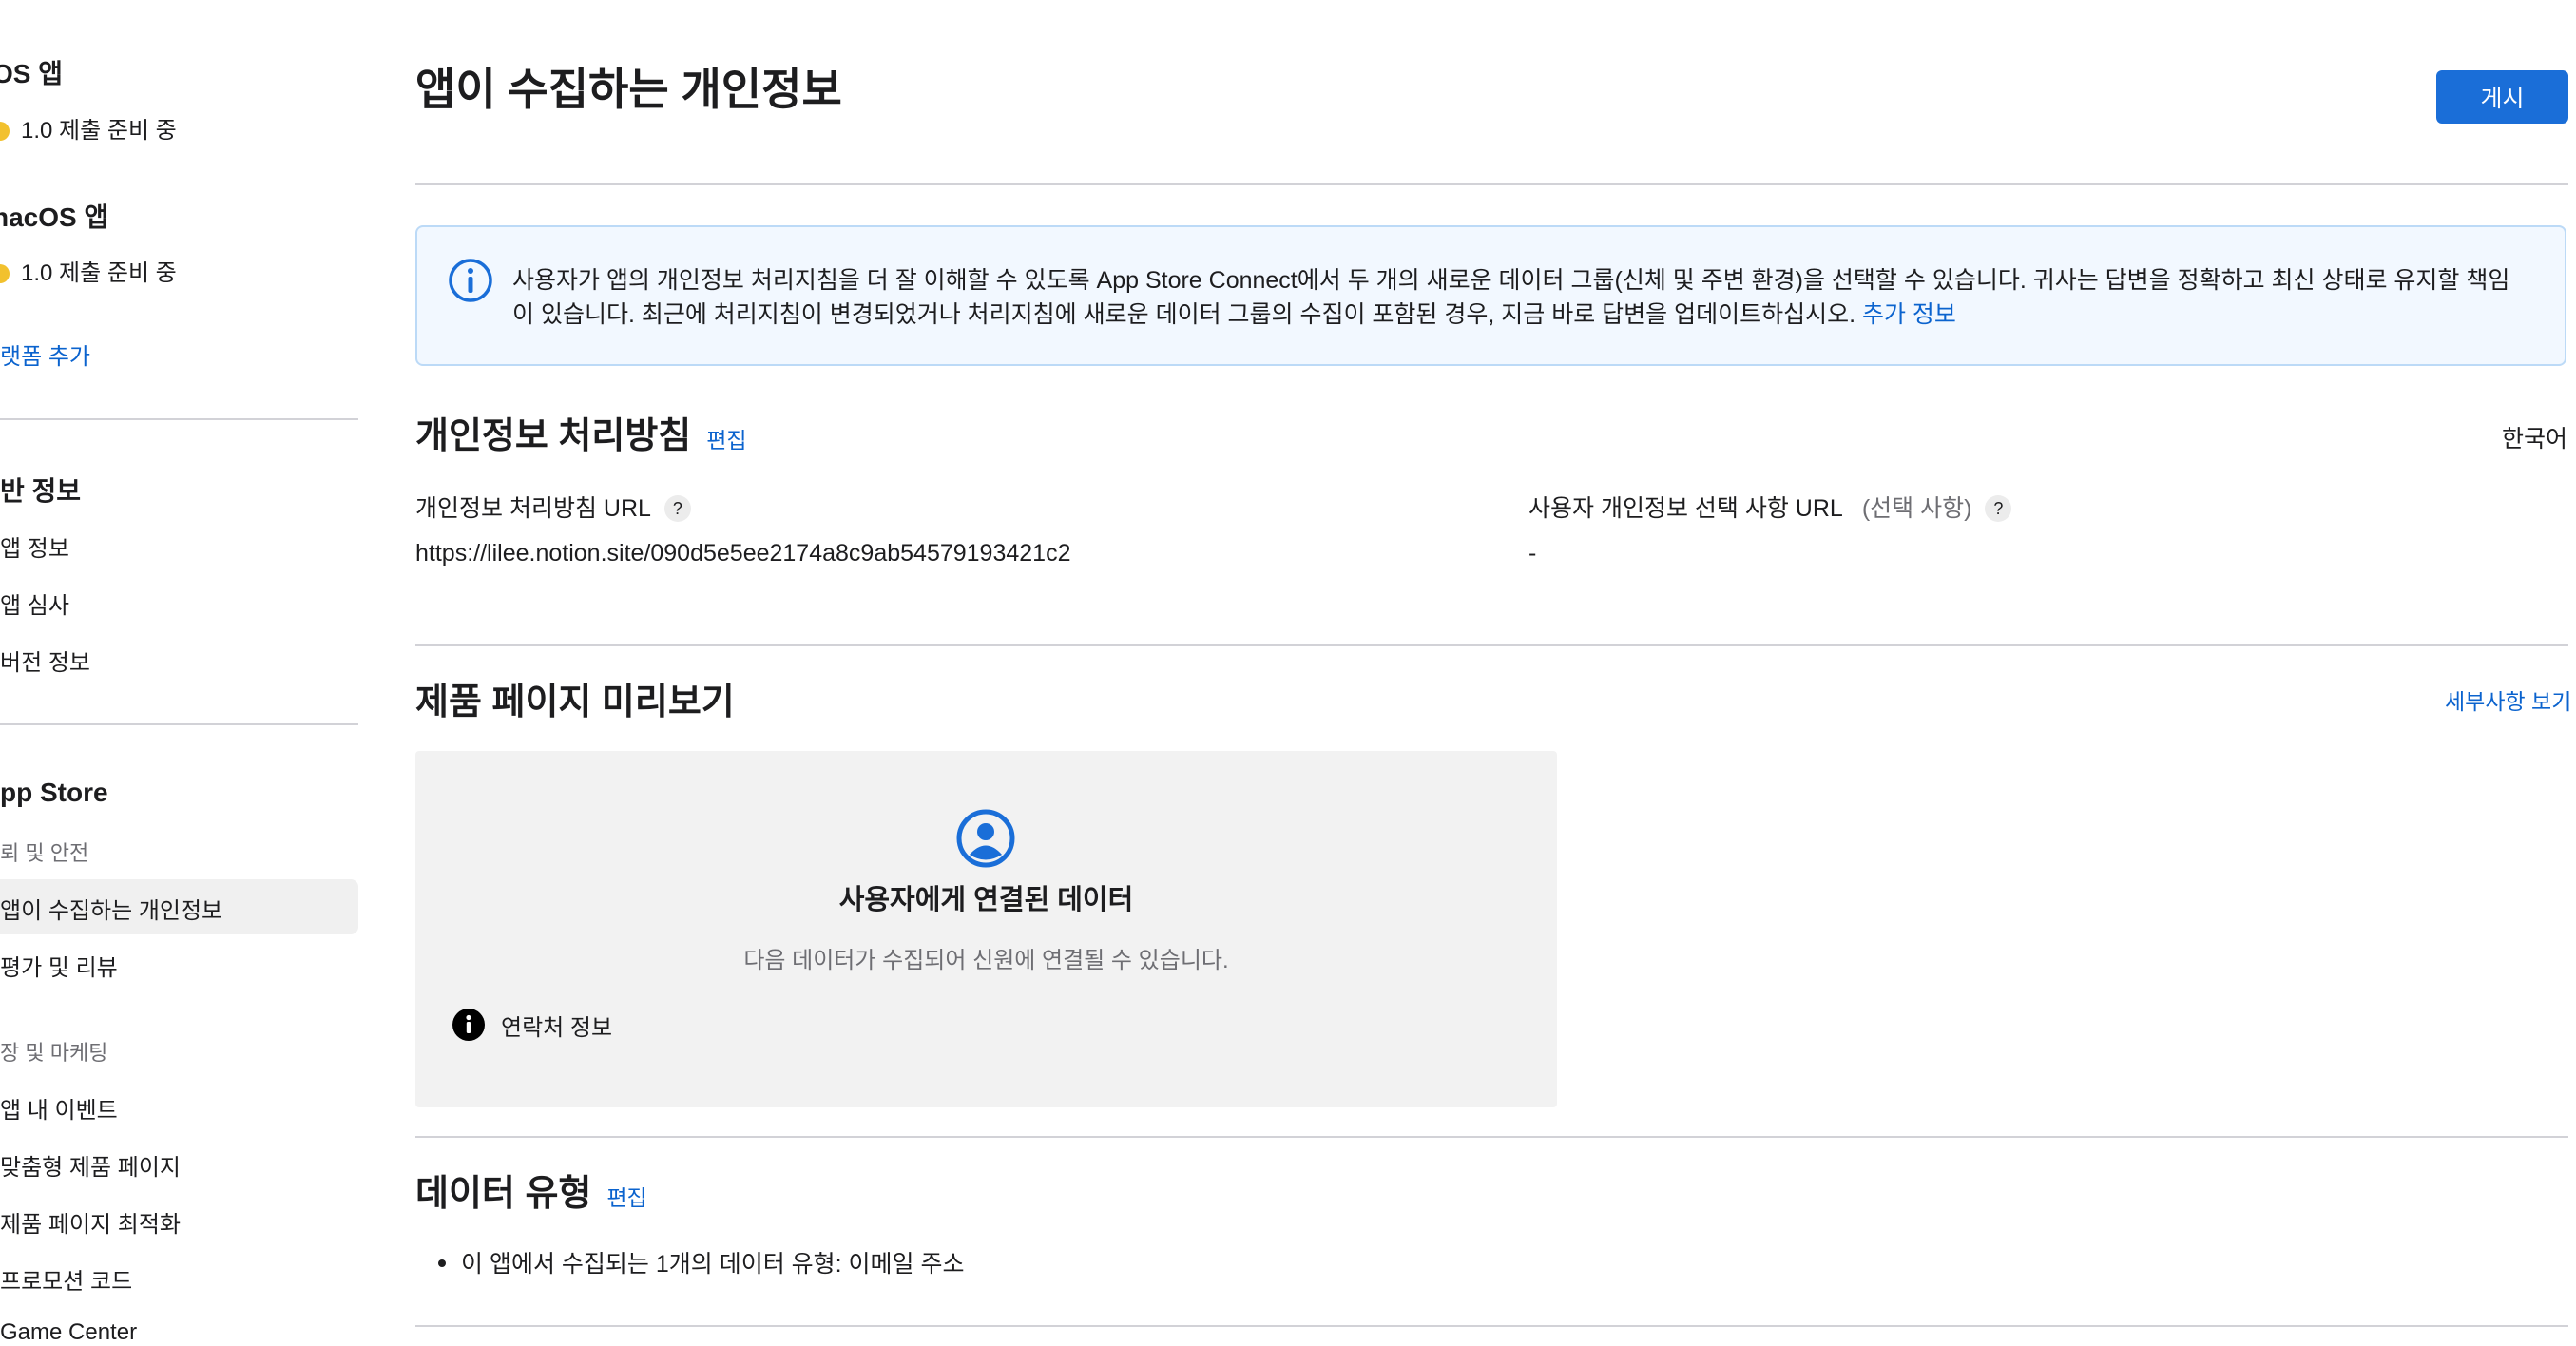  I want to click on info-icon, so click(471, 281).